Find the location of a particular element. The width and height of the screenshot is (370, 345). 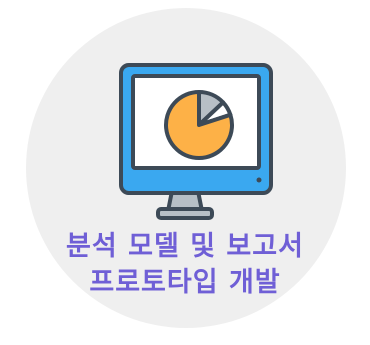

pie-chart is located at coordinates (199, 125).